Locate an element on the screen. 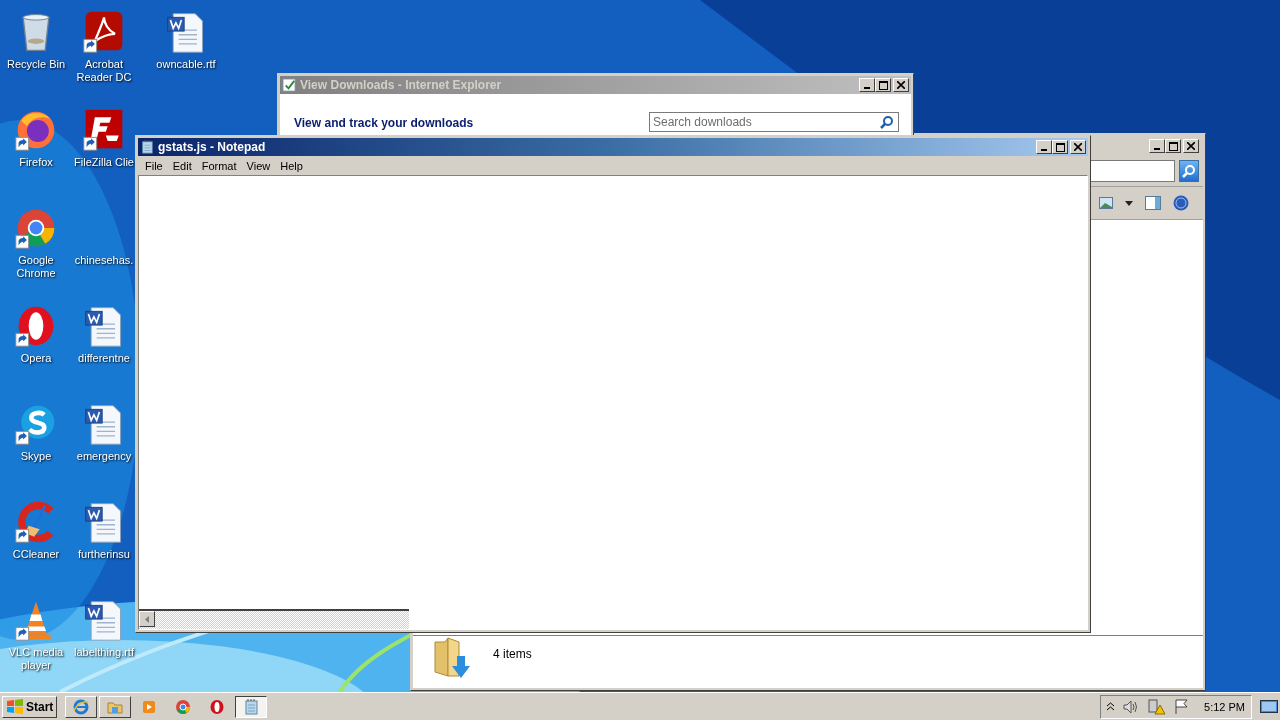 The image size is (1280, 720). icon-label: Google Chrome is located at coordinates (36, 267).